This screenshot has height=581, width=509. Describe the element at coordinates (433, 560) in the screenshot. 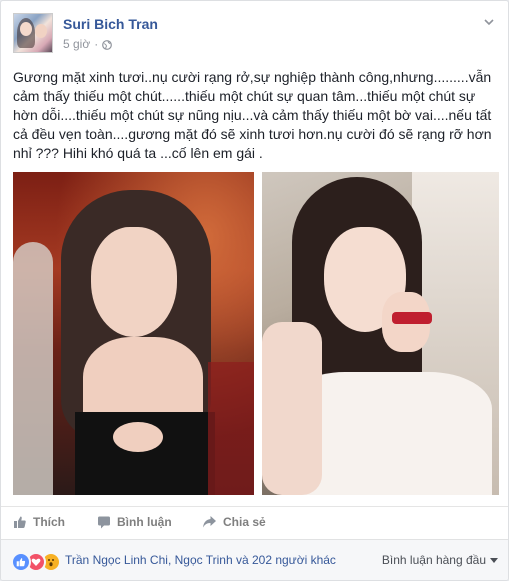

I see `sort-label: Bình luận hàng đầu` at that location.